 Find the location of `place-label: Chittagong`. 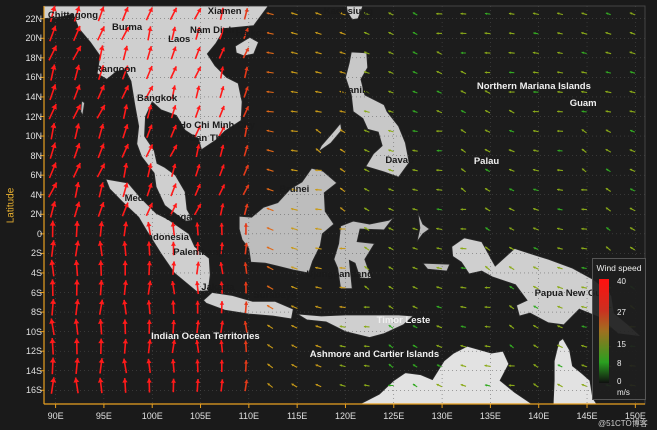

place-label: Chittagong is located at coordinates (73, 15).